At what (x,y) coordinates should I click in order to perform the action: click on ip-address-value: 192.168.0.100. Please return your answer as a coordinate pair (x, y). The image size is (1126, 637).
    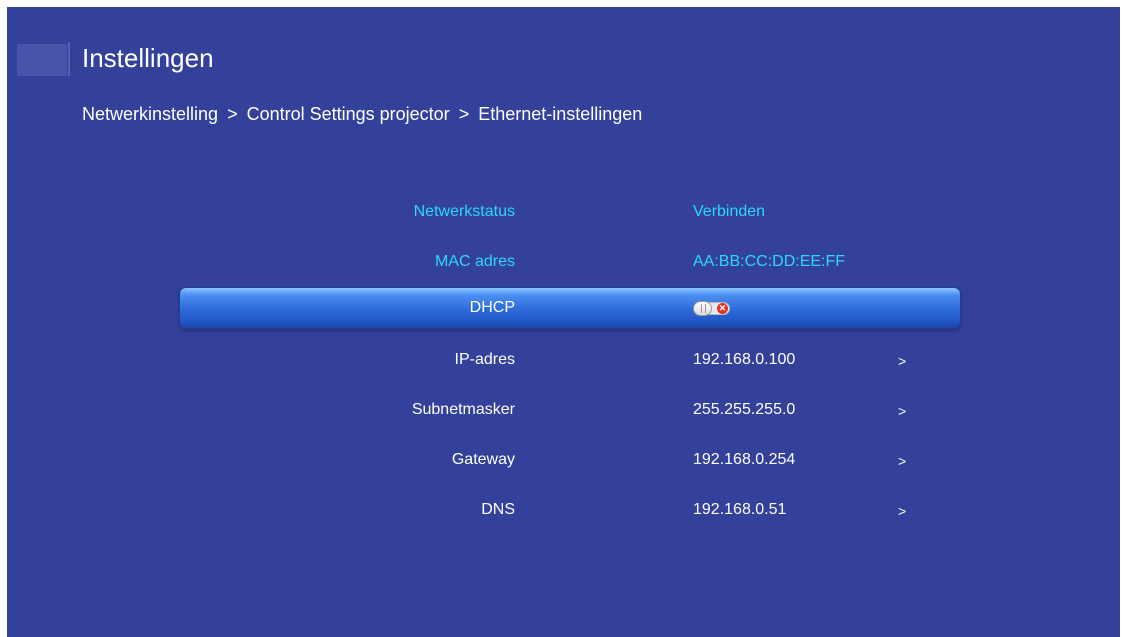
    Looking at the image, I should click on (744, 359).